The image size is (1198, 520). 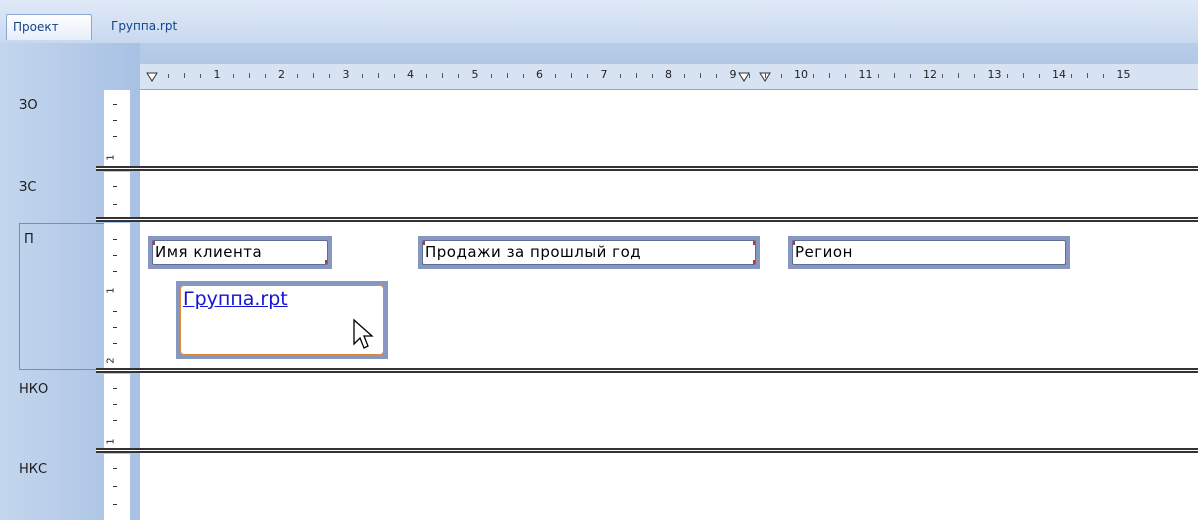 What do you see at coordinates (28, 187) in the screenshot?
I see `section-name: ЗС` at bounding box center [28, 187].